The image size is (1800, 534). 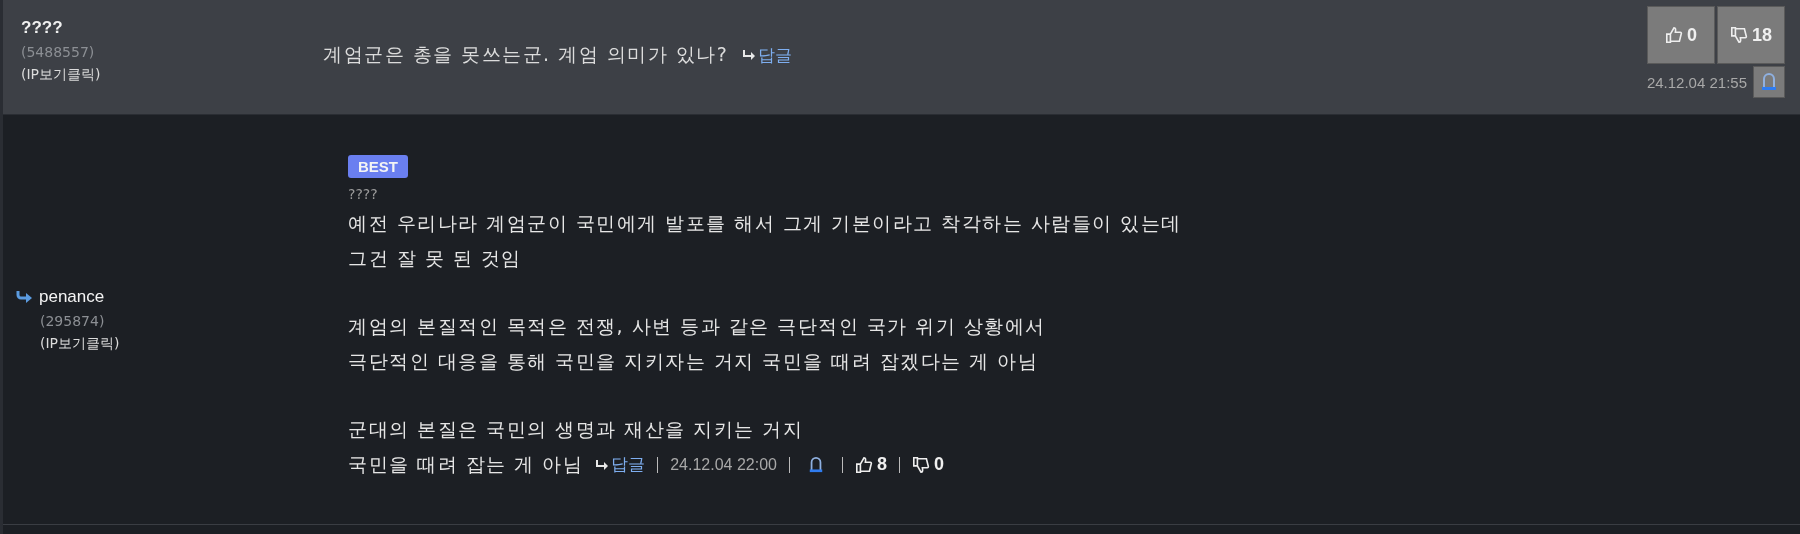 What do you see at coordinates (72, 296) in the screenshot?
I see `author-name: penance` at bounding box center [72, 296].